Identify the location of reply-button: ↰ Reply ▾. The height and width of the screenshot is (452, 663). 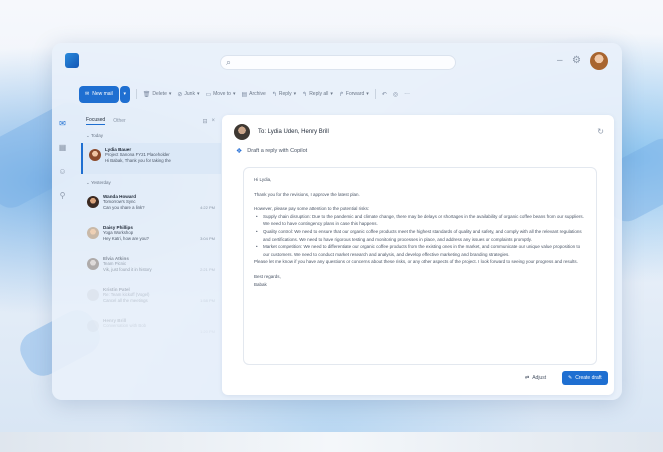
(284, 94).